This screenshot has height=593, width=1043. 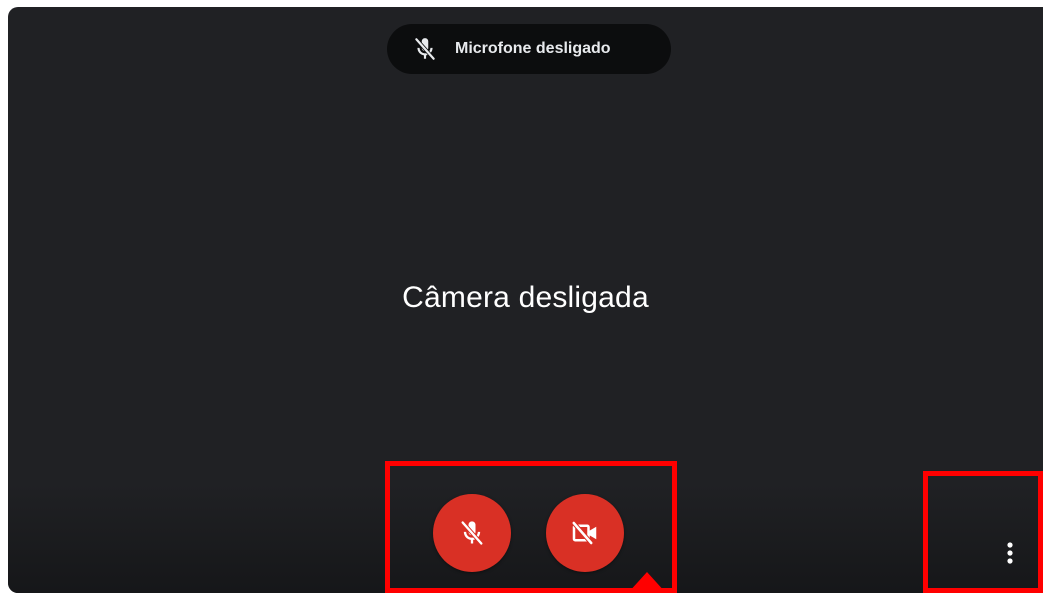 I want to click on more-vert-icon, so click(x=1010, y=553).